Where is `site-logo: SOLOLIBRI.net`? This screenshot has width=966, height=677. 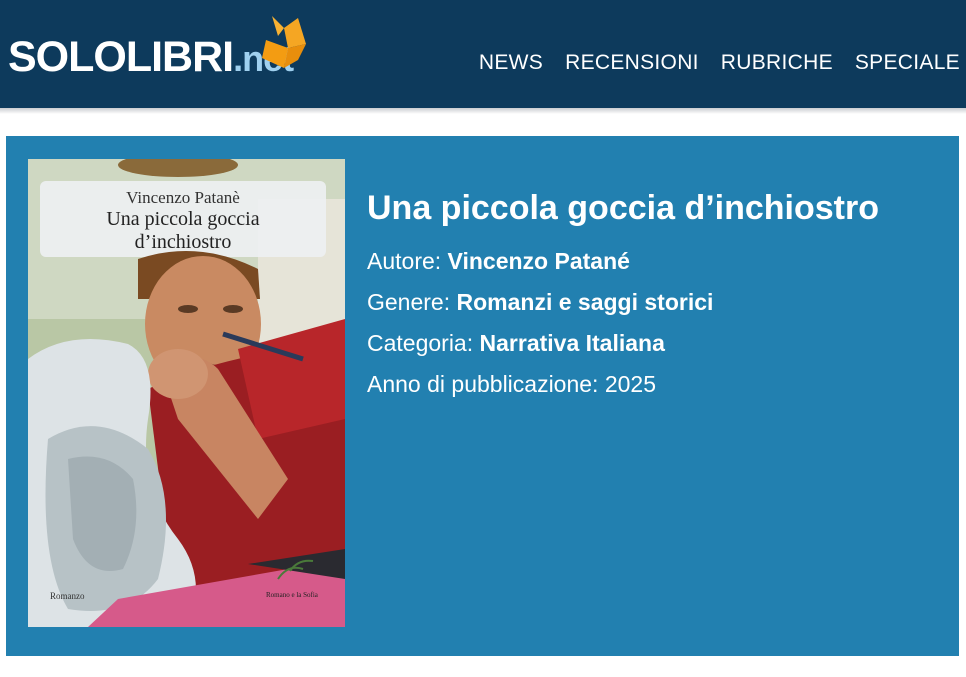
site-logo: SOLOLIBRI.net is located at coordinates (158, 49).